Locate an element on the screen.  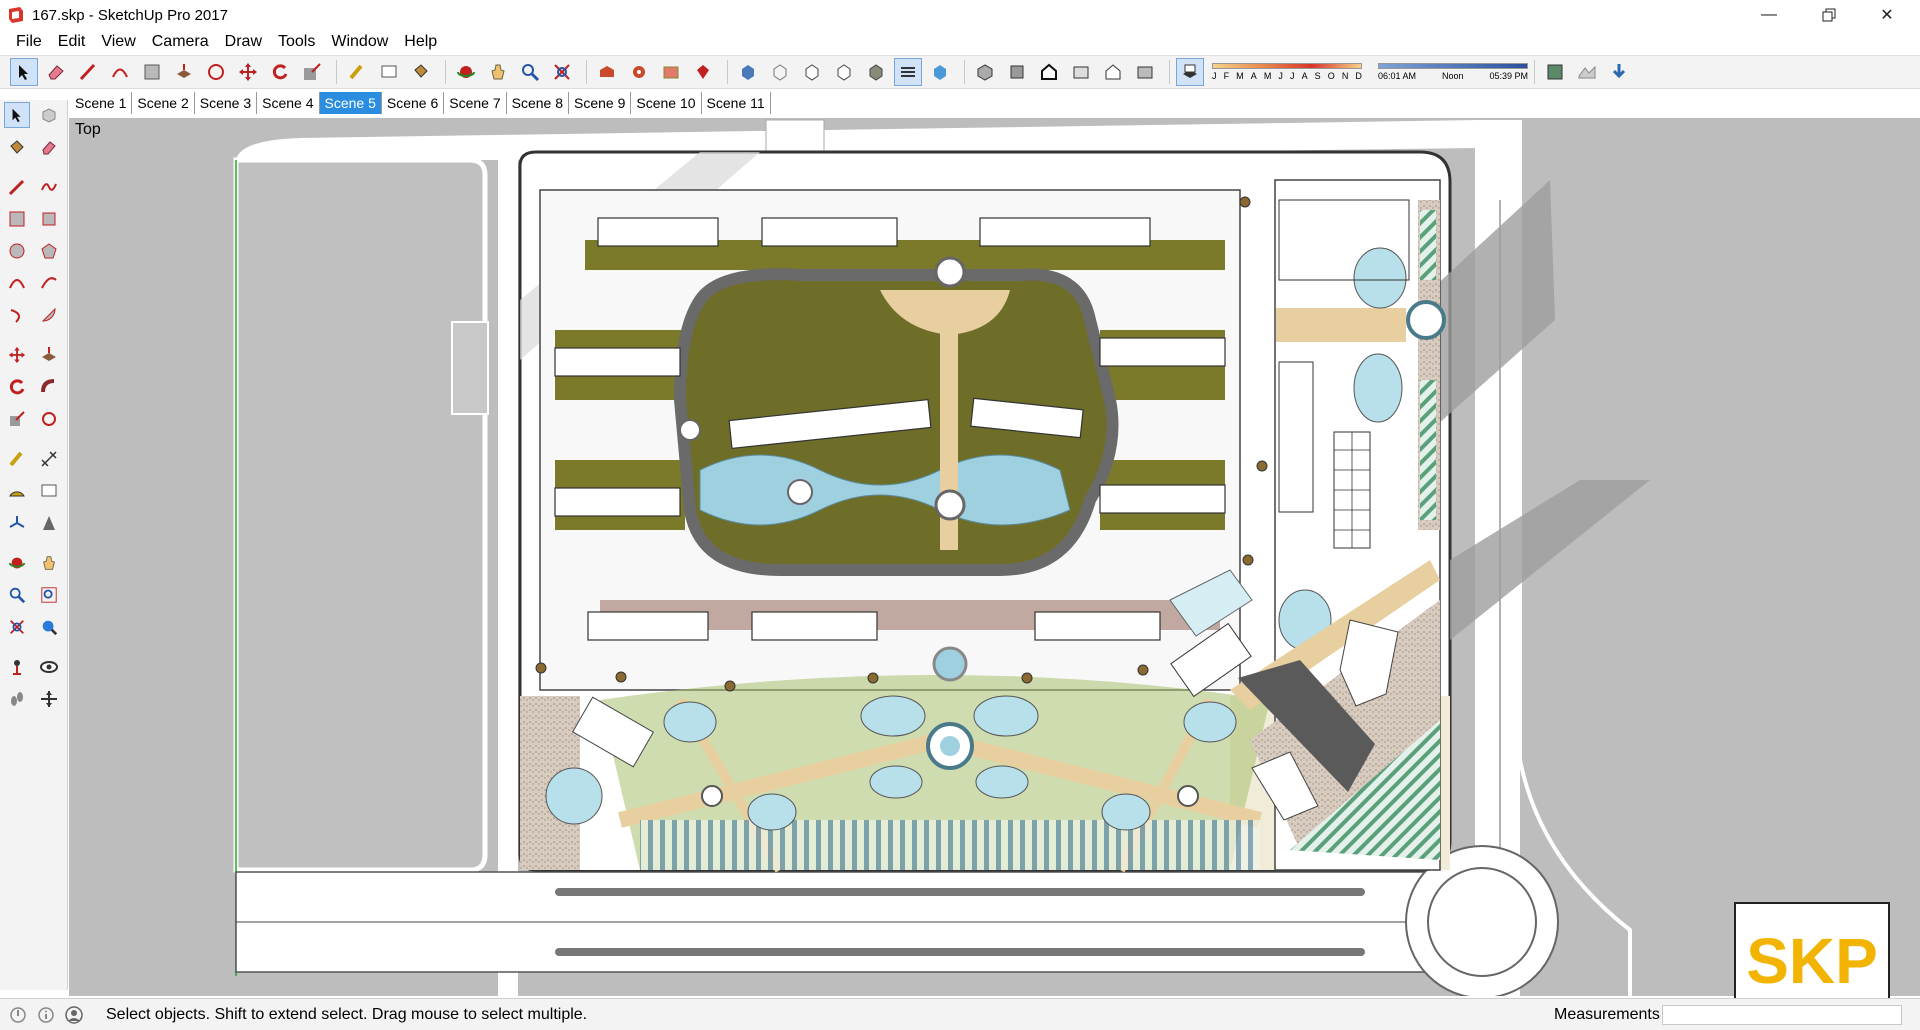
shadow-date-bar is located at coordinates (1287, 66).